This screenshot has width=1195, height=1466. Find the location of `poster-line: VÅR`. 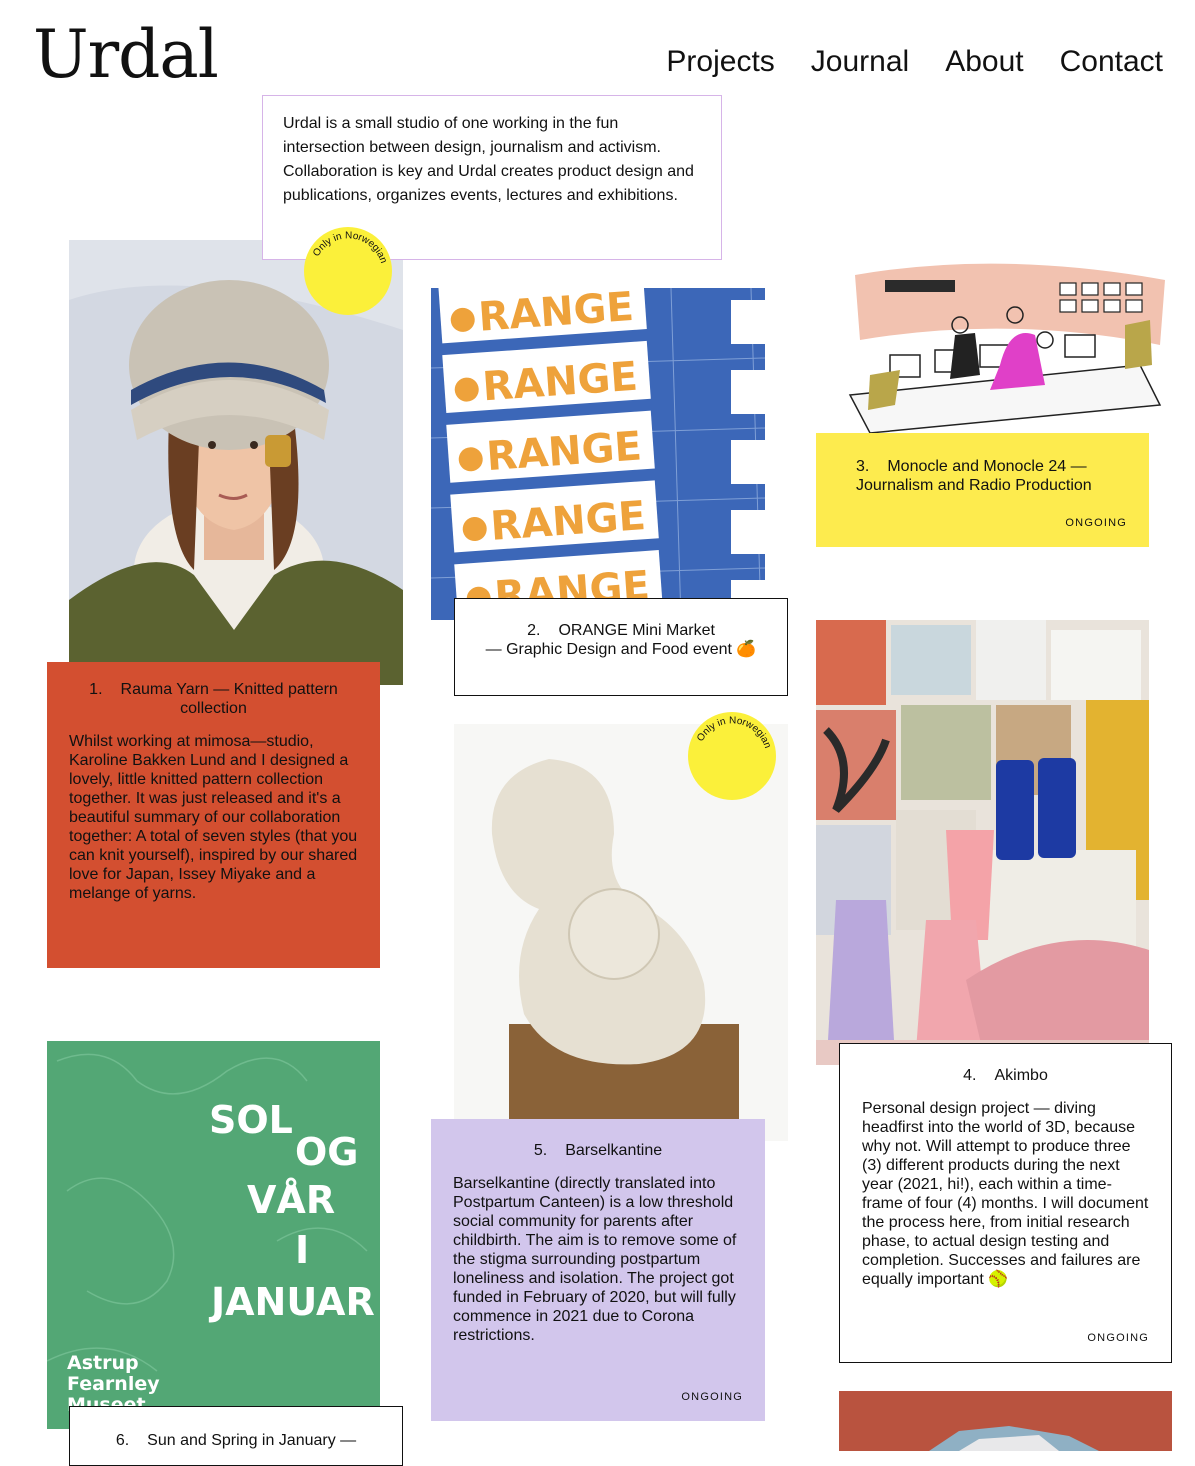

poster-line: VÅR is located at coordinates (291, 1200).